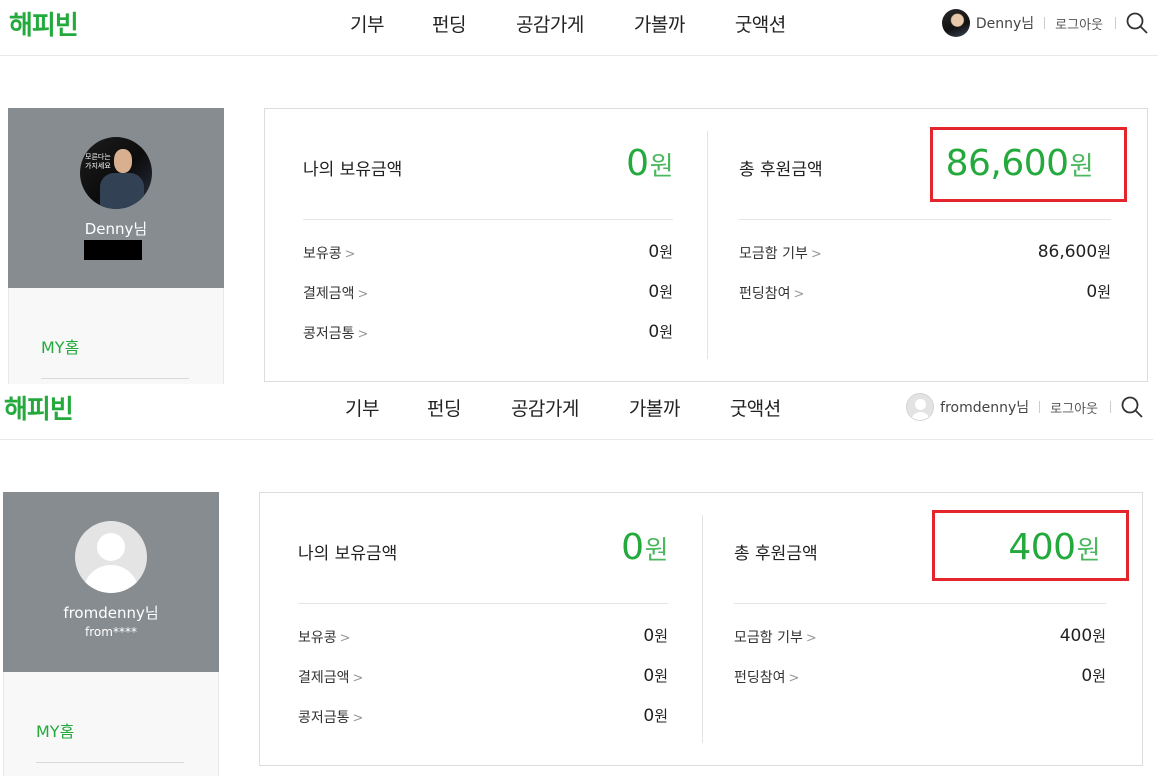 The image size is (1158, 776). Describe the element at coordinates (637, 163) in the screenshot. I see `balance-amount: 0` at that location.